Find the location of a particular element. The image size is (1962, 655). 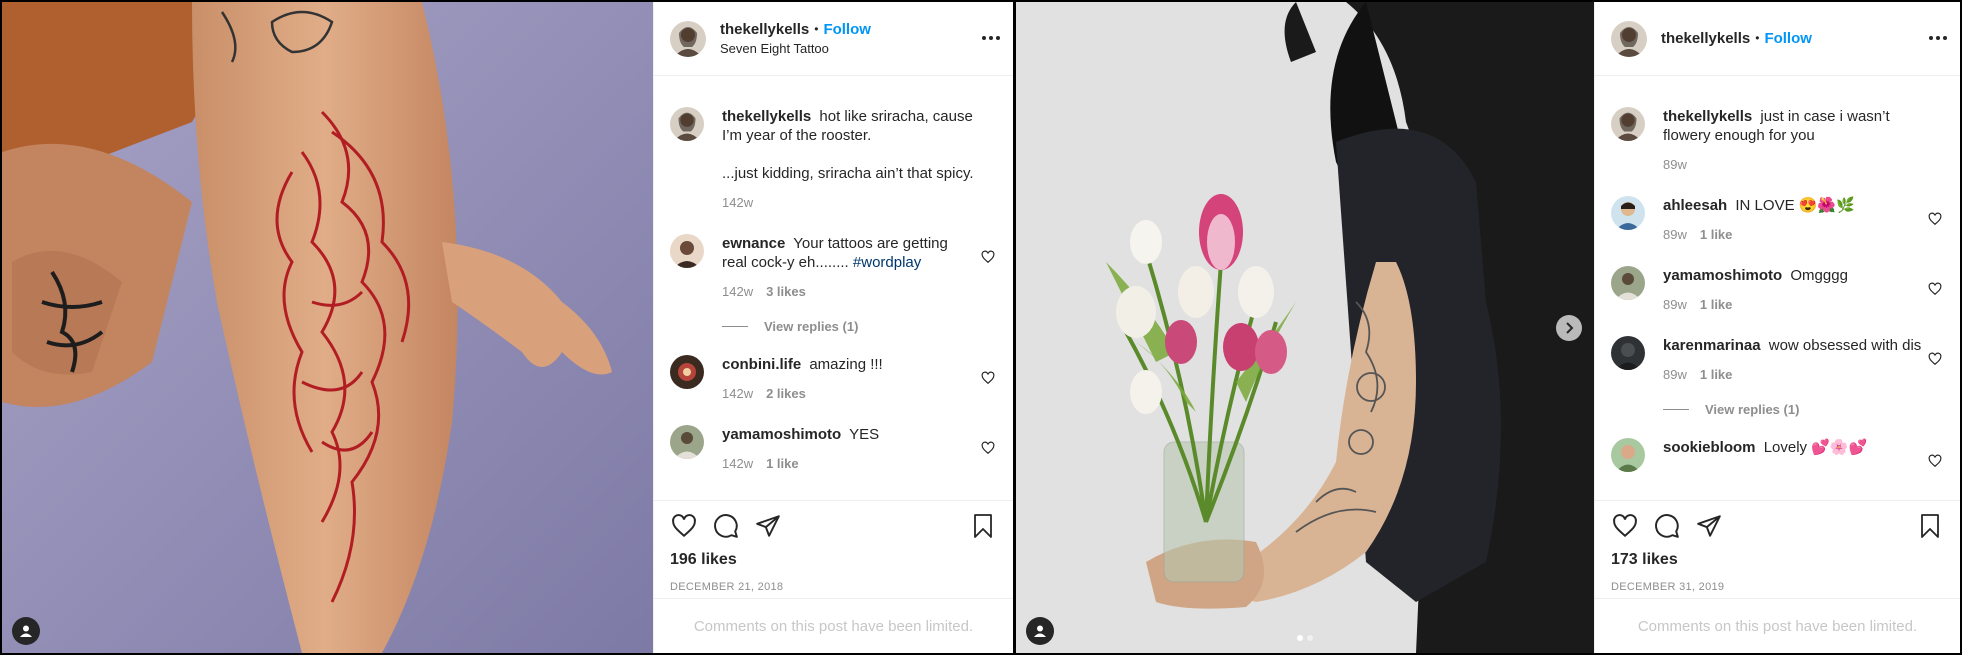

comment-likes: 2 likes is located at coordinates (786, 393).